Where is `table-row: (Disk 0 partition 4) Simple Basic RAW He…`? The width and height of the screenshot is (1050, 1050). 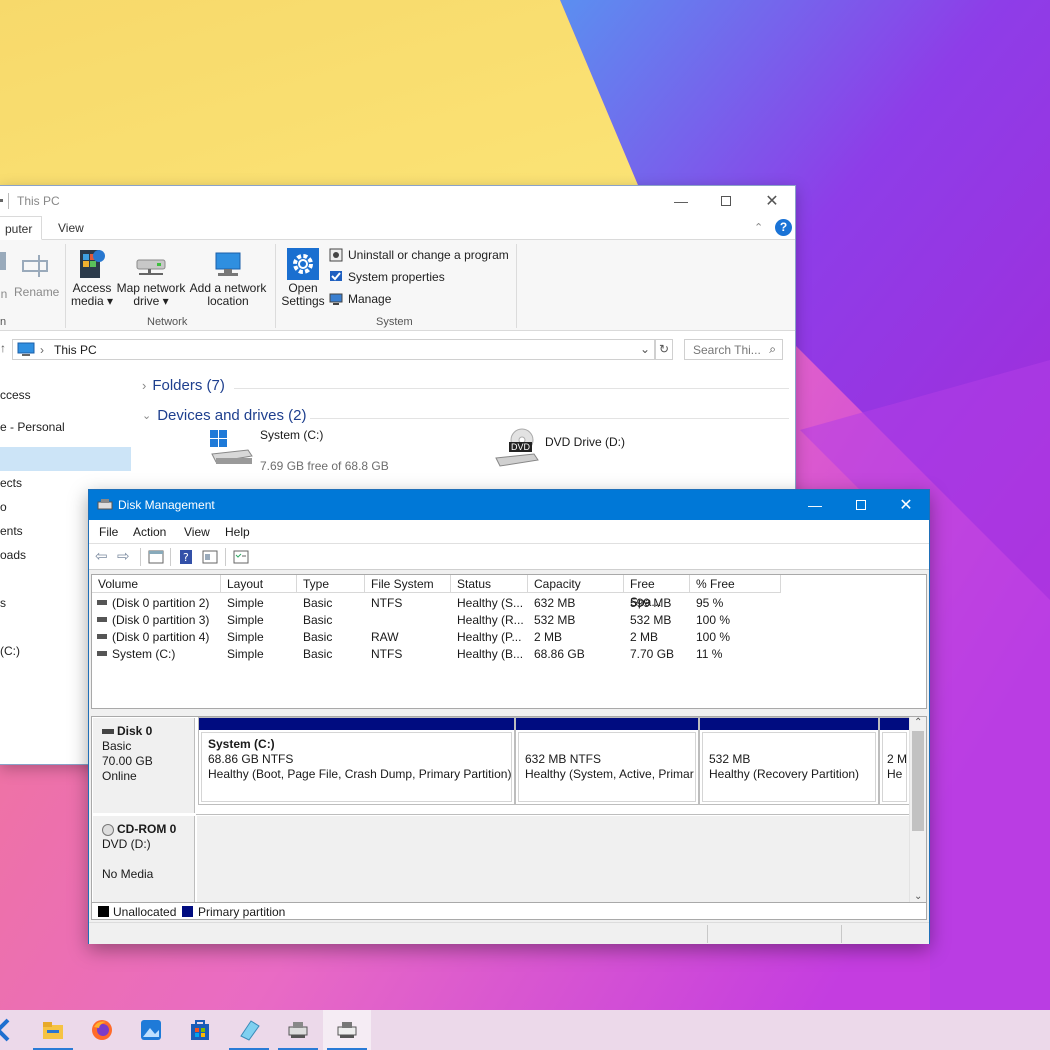 table-row: (Disk 0 partition 4) Simple Basic RAW He… is located at coordinates (509, 637).